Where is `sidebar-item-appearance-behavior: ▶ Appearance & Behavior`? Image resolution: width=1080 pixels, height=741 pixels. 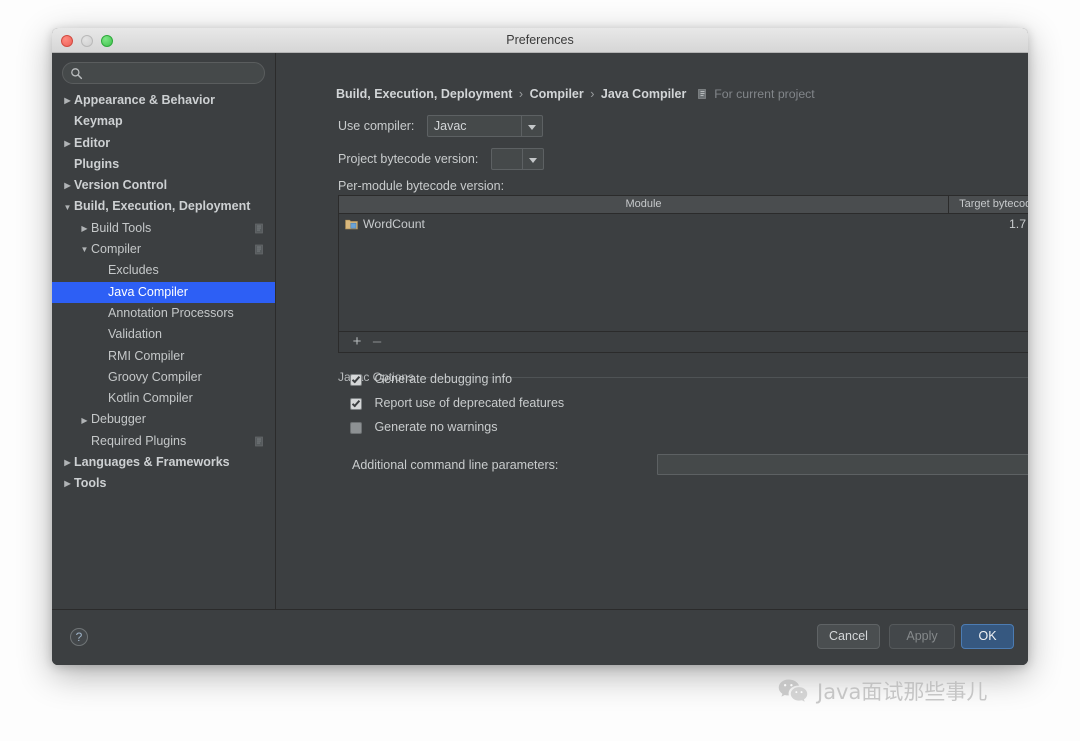
sidebar-item-appearance-behavior: ▶ Appearance & Behavior is located at coordinates (163, 100).